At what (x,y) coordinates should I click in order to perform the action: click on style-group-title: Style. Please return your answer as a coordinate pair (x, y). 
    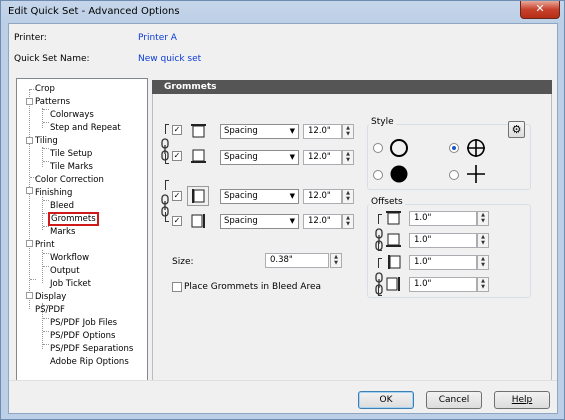
    Looking at the image, I should click on (382, 122).